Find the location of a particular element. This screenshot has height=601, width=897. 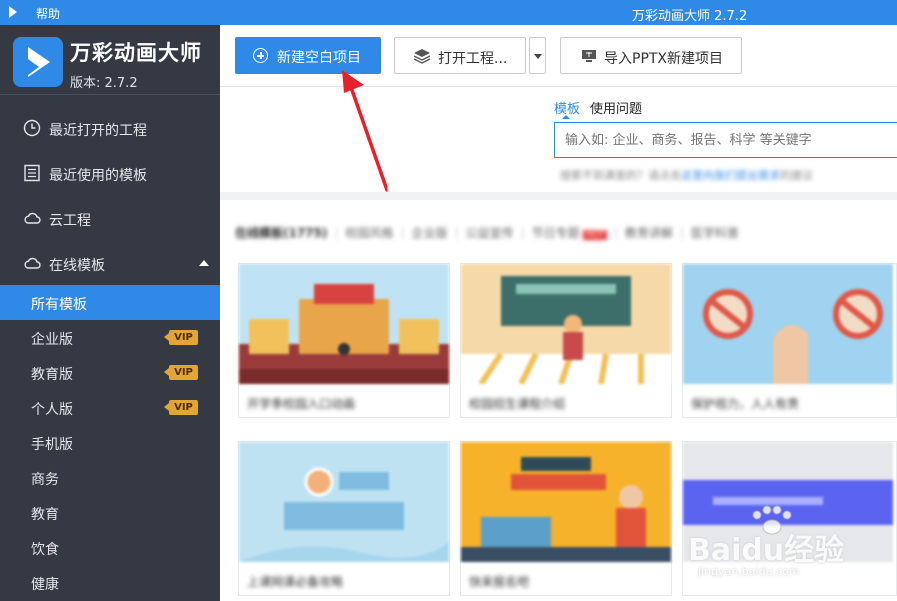

button-label: 导入PPTX新建项目 is located at coordinates (664, 59).